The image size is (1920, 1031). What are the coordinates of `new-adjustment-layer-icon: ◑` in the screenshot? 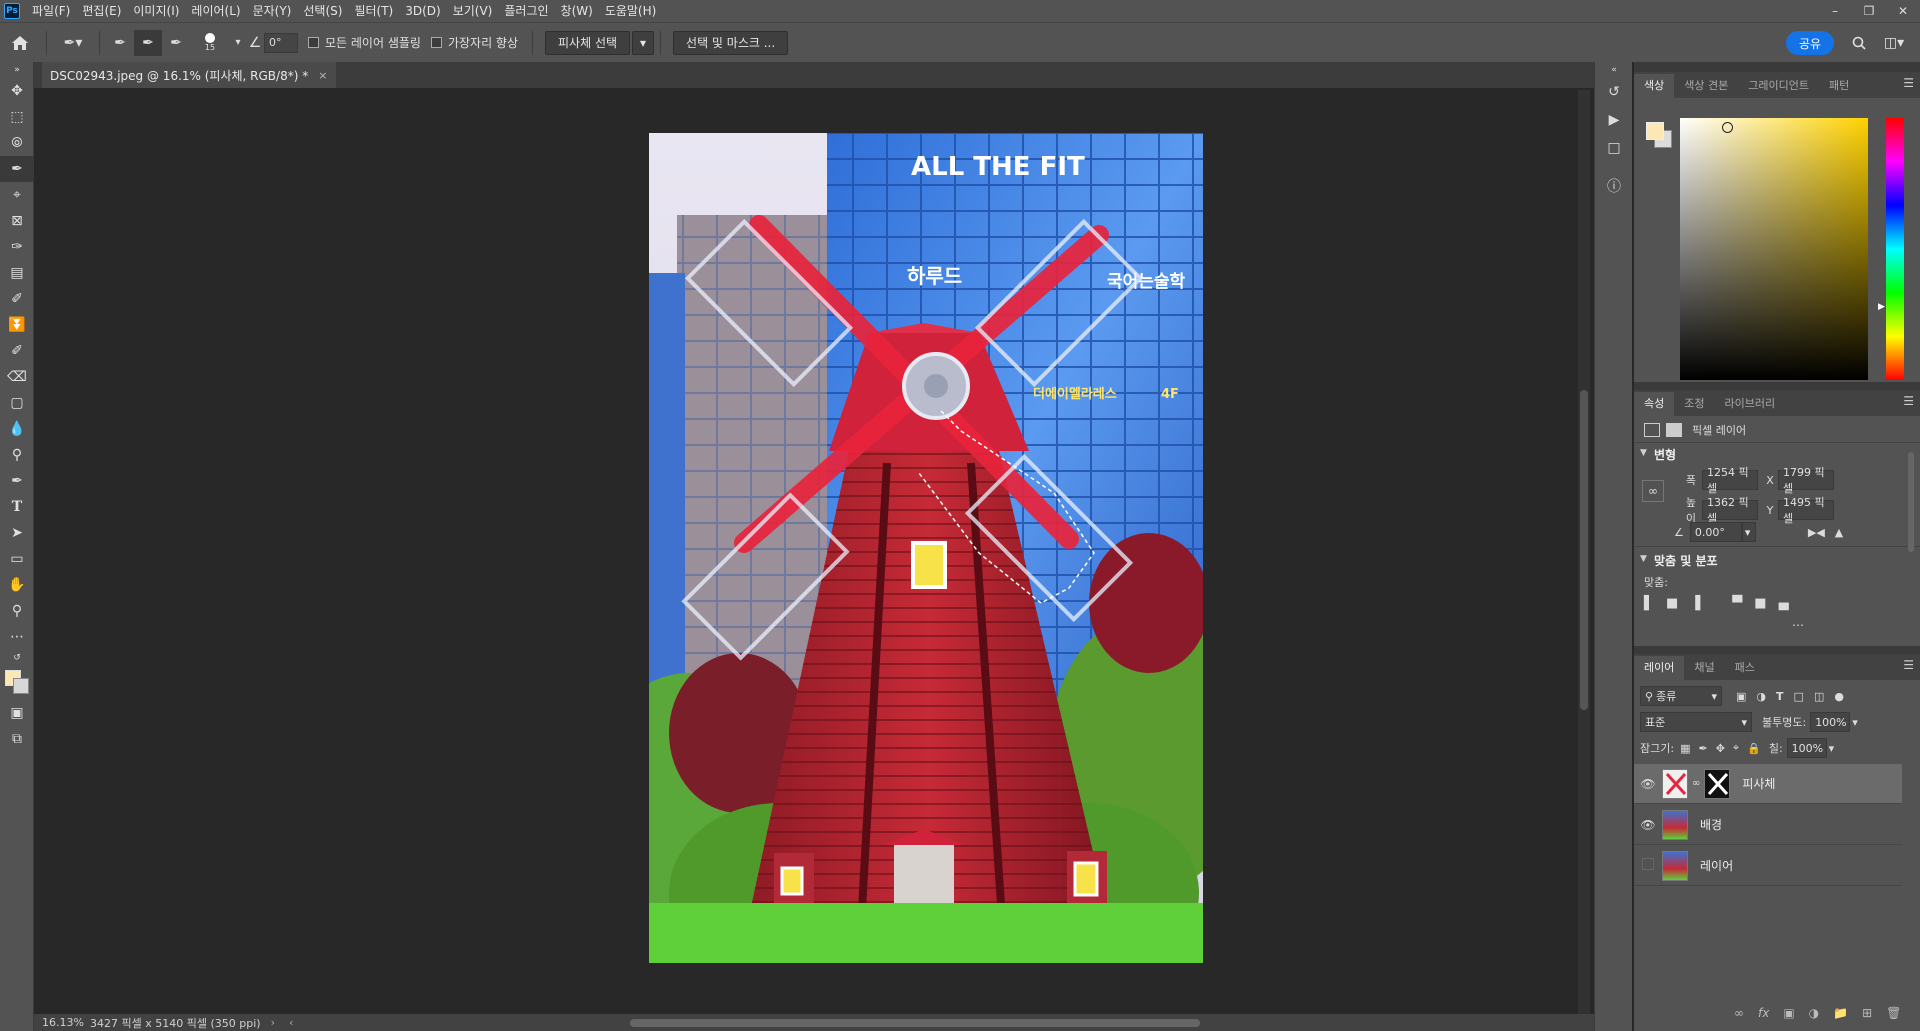 It's located at (1814, 1013).